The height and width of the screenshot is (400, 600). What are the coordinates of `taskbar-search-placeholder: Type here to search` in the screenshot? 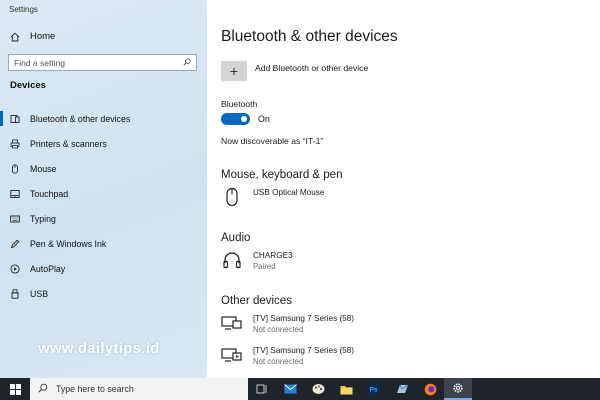 It's located at (95, 389).